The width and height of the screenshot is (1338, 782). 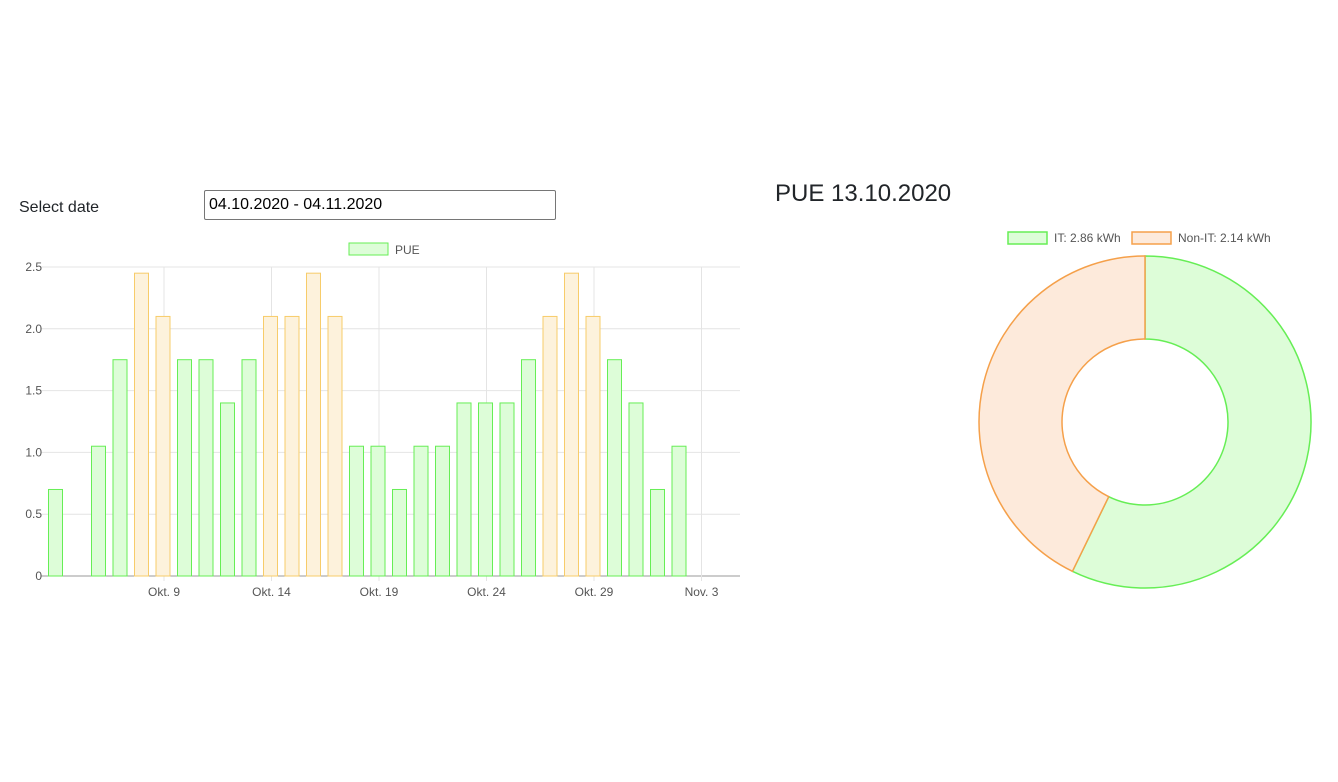 I want to click on bar-legend: PUE, so click(x=384, y=249).